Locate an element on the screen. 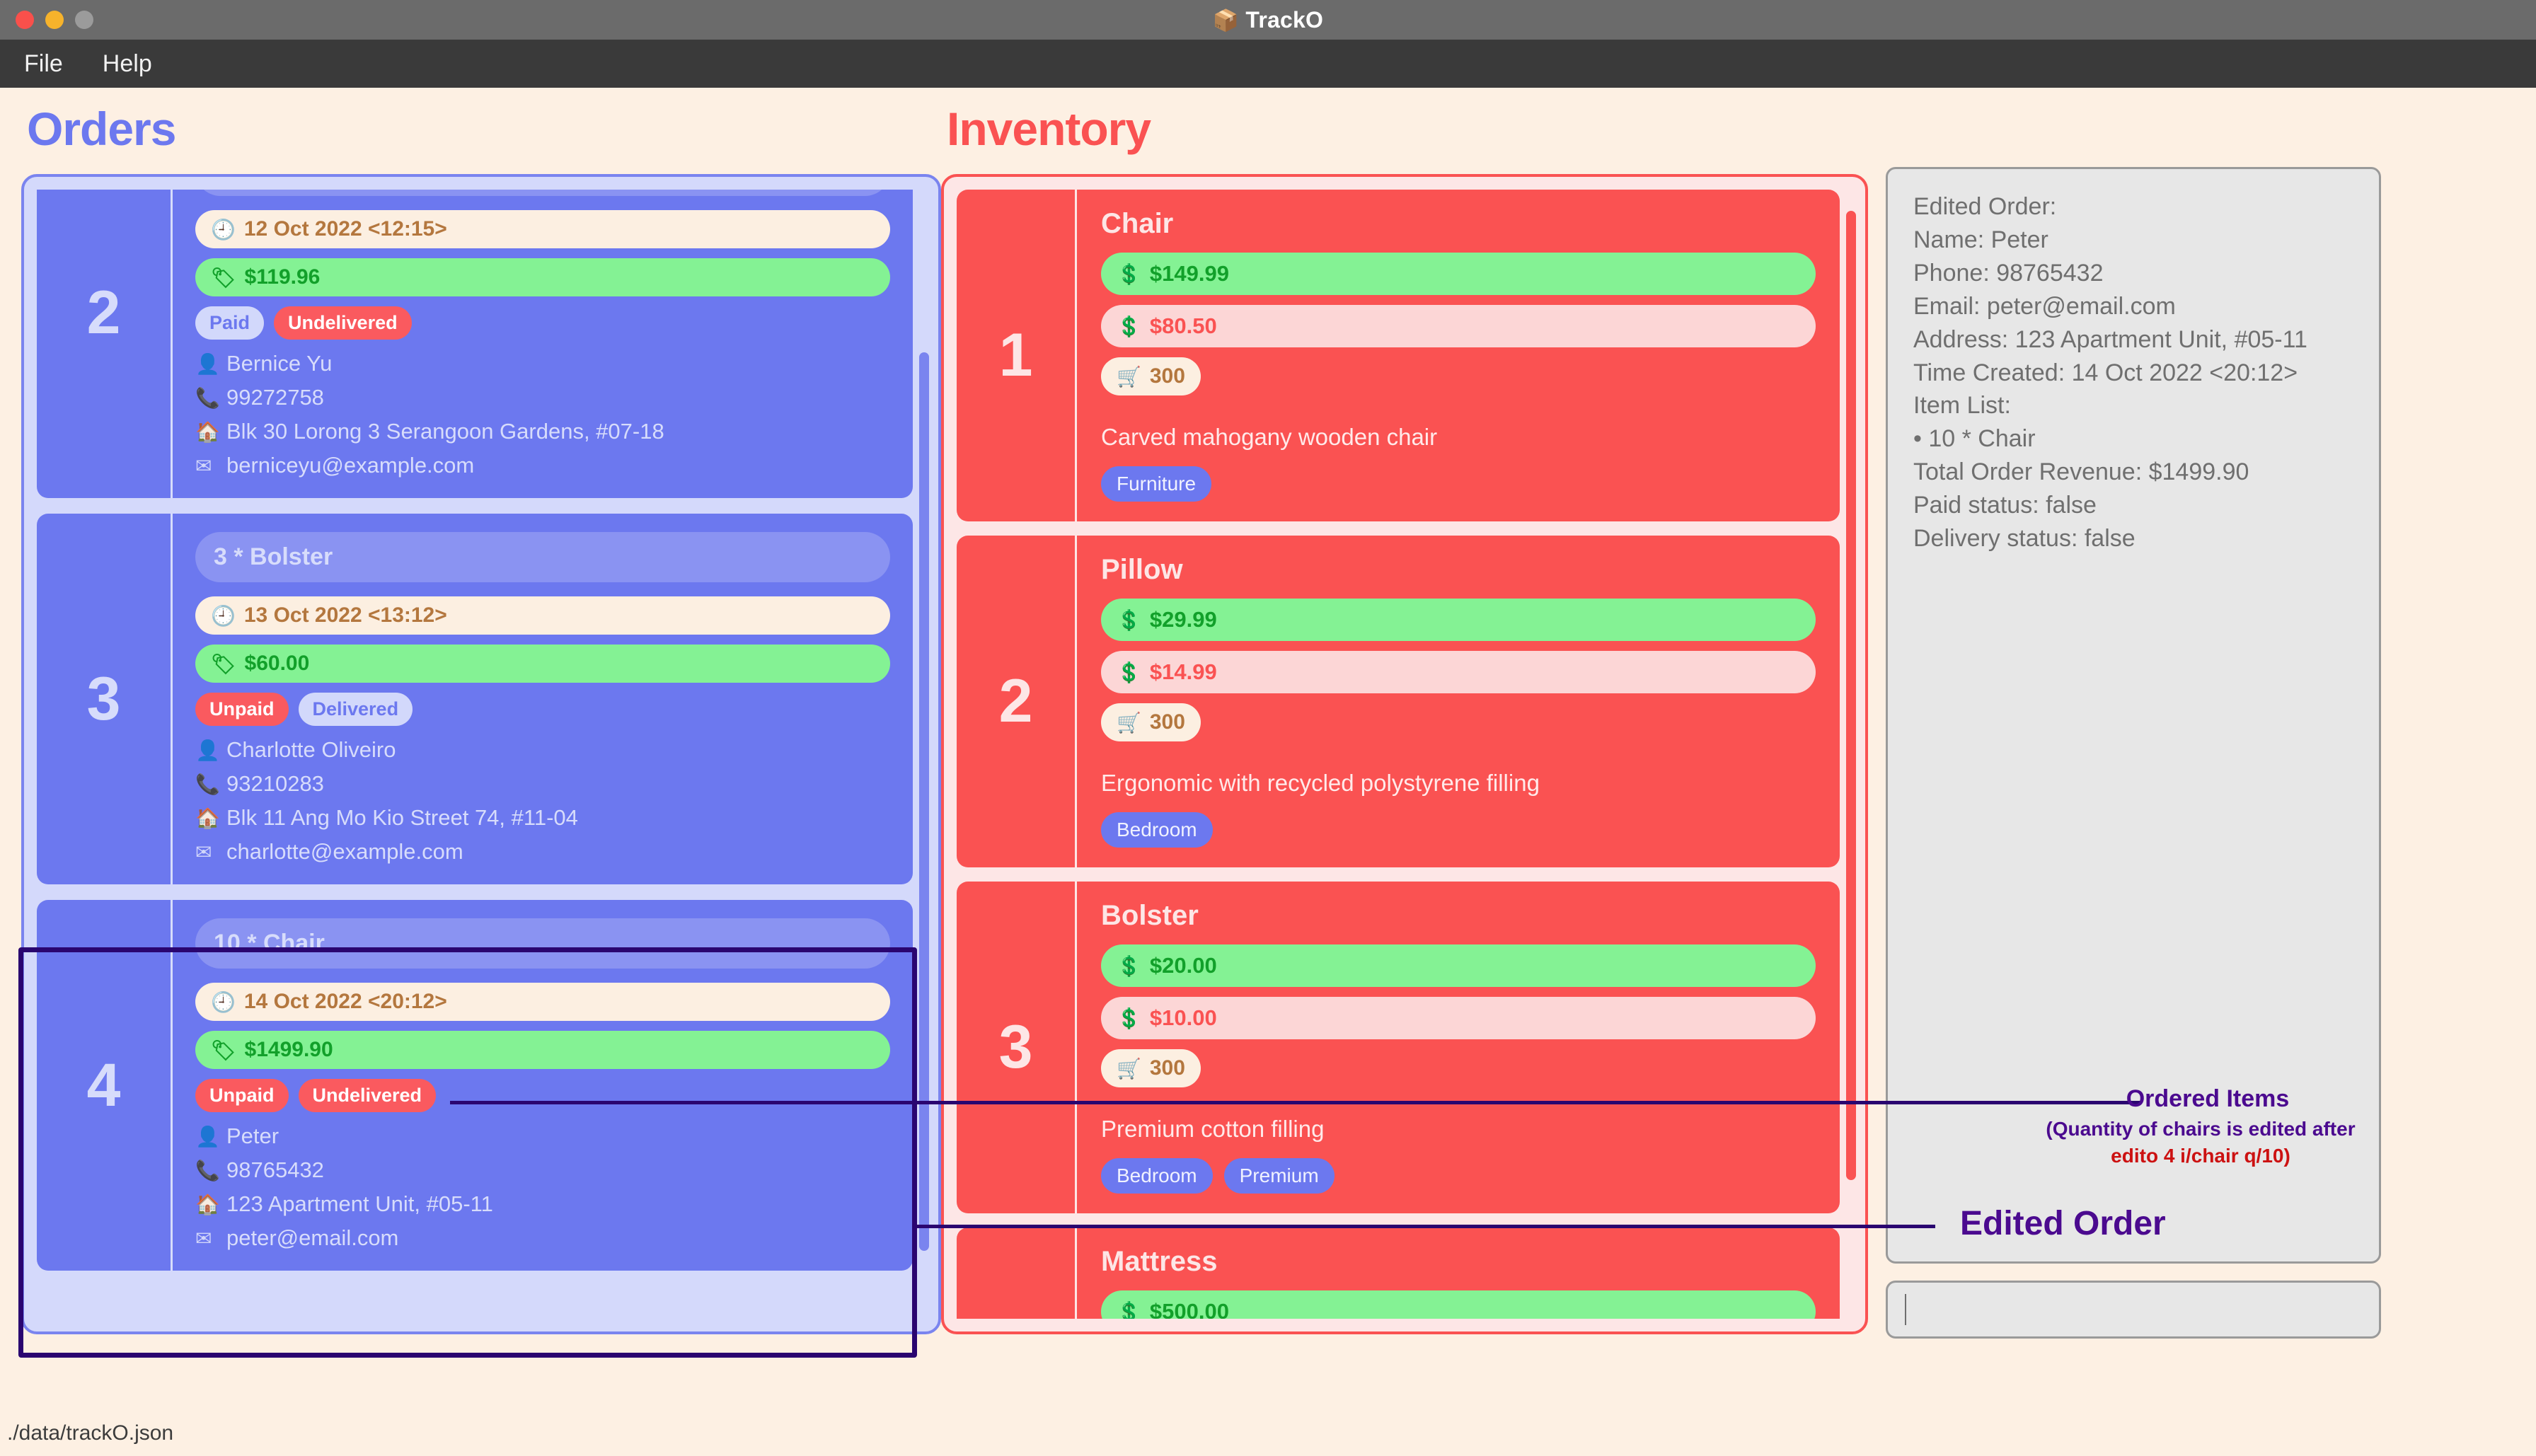  result-line: Phone: 98765432 is located at coordinates (2009, 273).